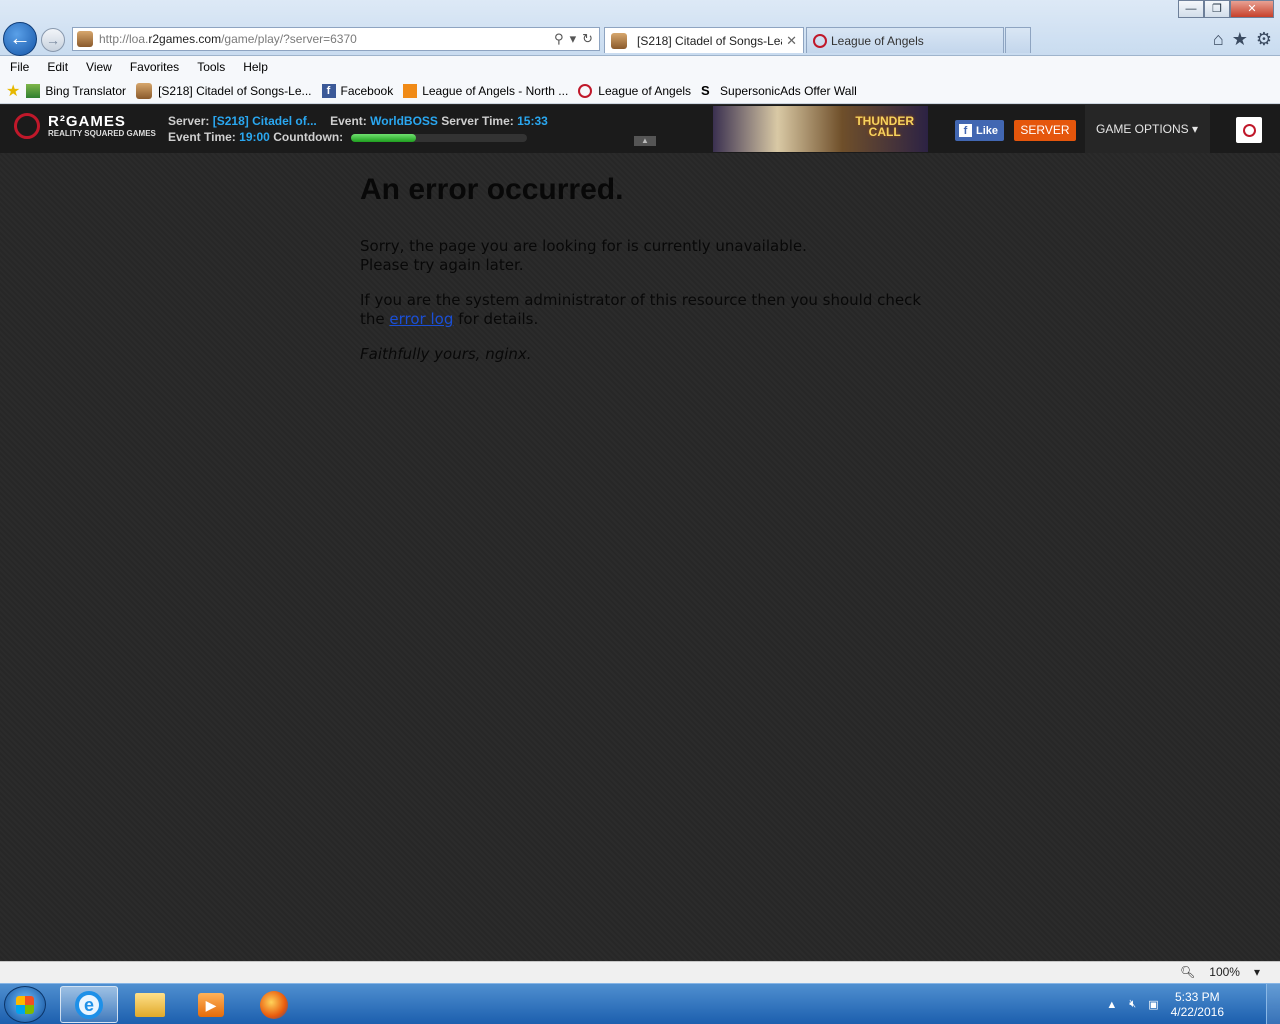 Image resolution: width=1280 pixels, height=1024 pixels. I want to click on r2-logo-icon, so click(27, 126).